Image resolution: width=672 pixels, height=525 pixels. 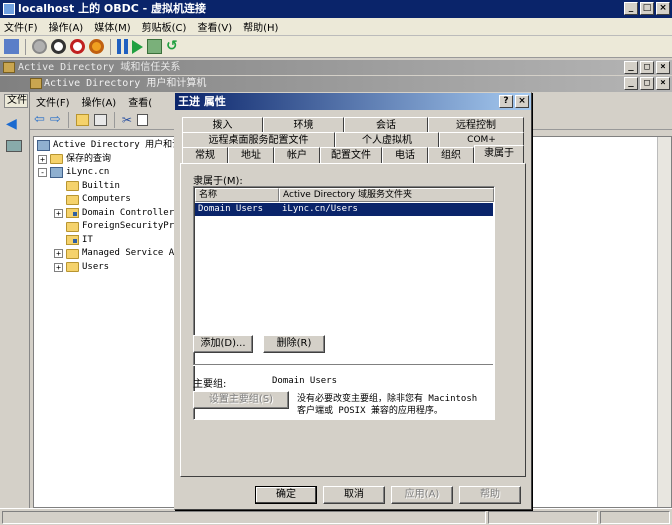 I want to click on ok-button: 确定, so click(x=286, y=495).